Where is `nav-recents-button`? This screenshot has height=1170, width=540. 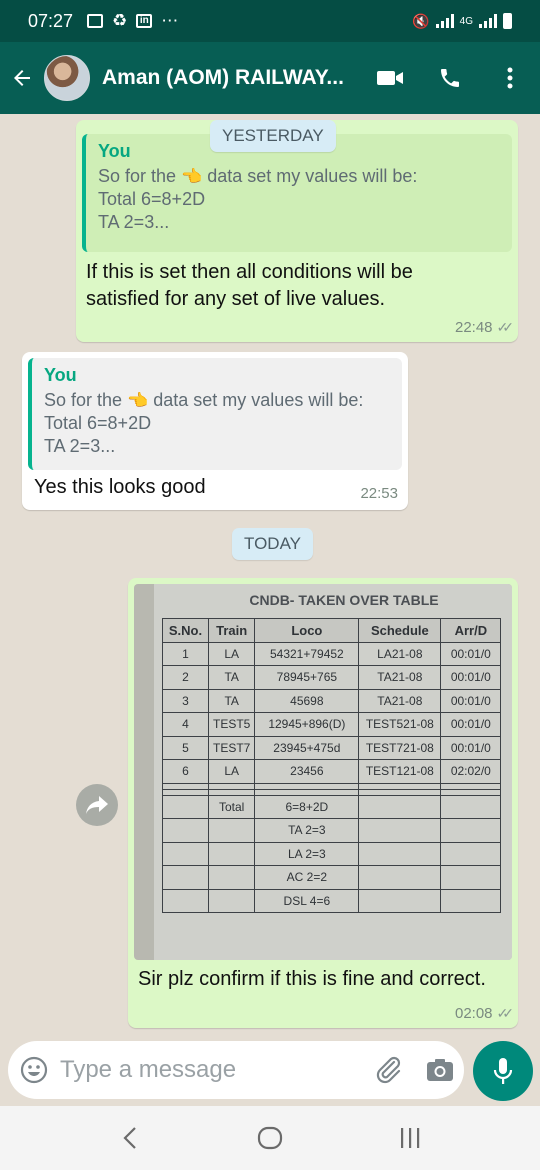
nav-recents-button is located at coordinates (410, 1138).